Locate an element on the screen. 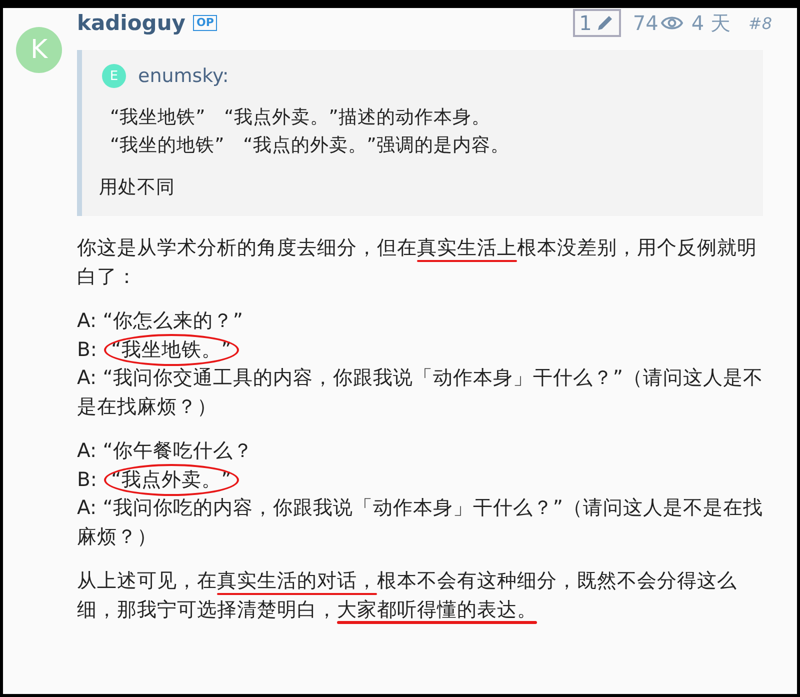 The height and width of the screenshot is (697, 800). post-age: 4 天 is located at coordinates (710, 23).